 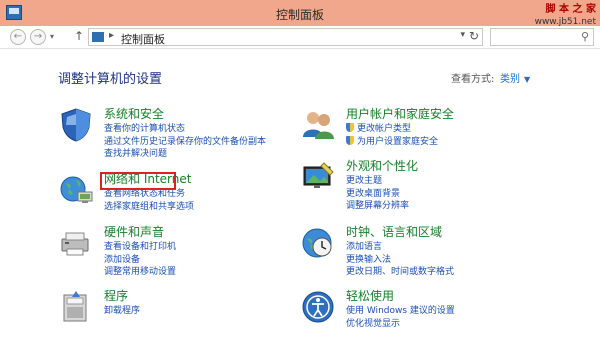 What do you see at coordinates (474, 36) in the screenshot?
I see `refresh-icon: ↻` at bounding box center [474, 36].